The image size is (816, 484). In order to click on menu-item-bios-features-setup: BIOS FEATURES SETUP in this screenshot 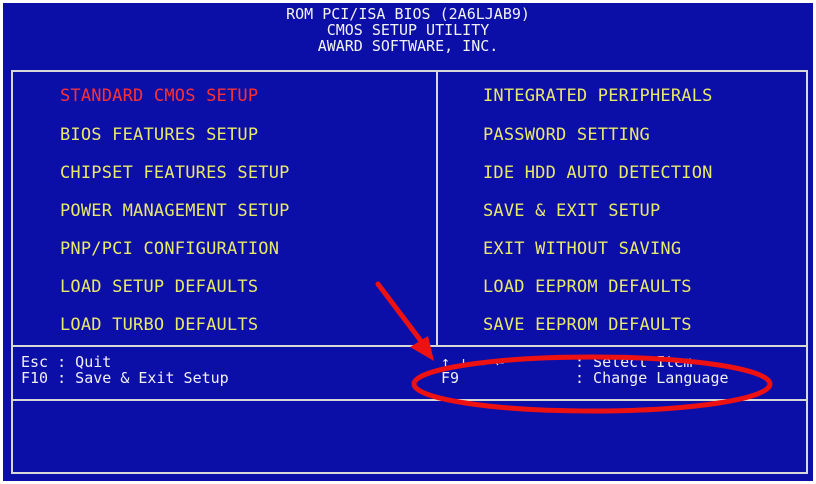, I will do `click(159, 135)`.